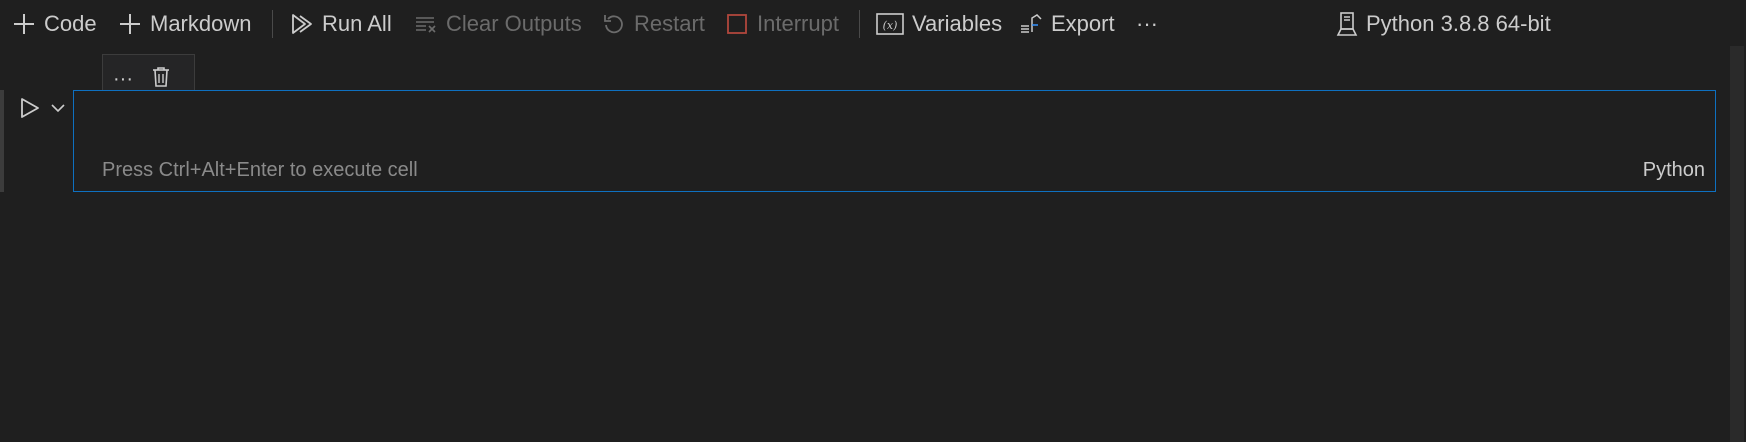 This screenshot has width=1746, height=442. What do you see at coordinates (1737, 244) in the screenshot?
I see `vertical-scrollbar` at bounding box center [1737, 244].